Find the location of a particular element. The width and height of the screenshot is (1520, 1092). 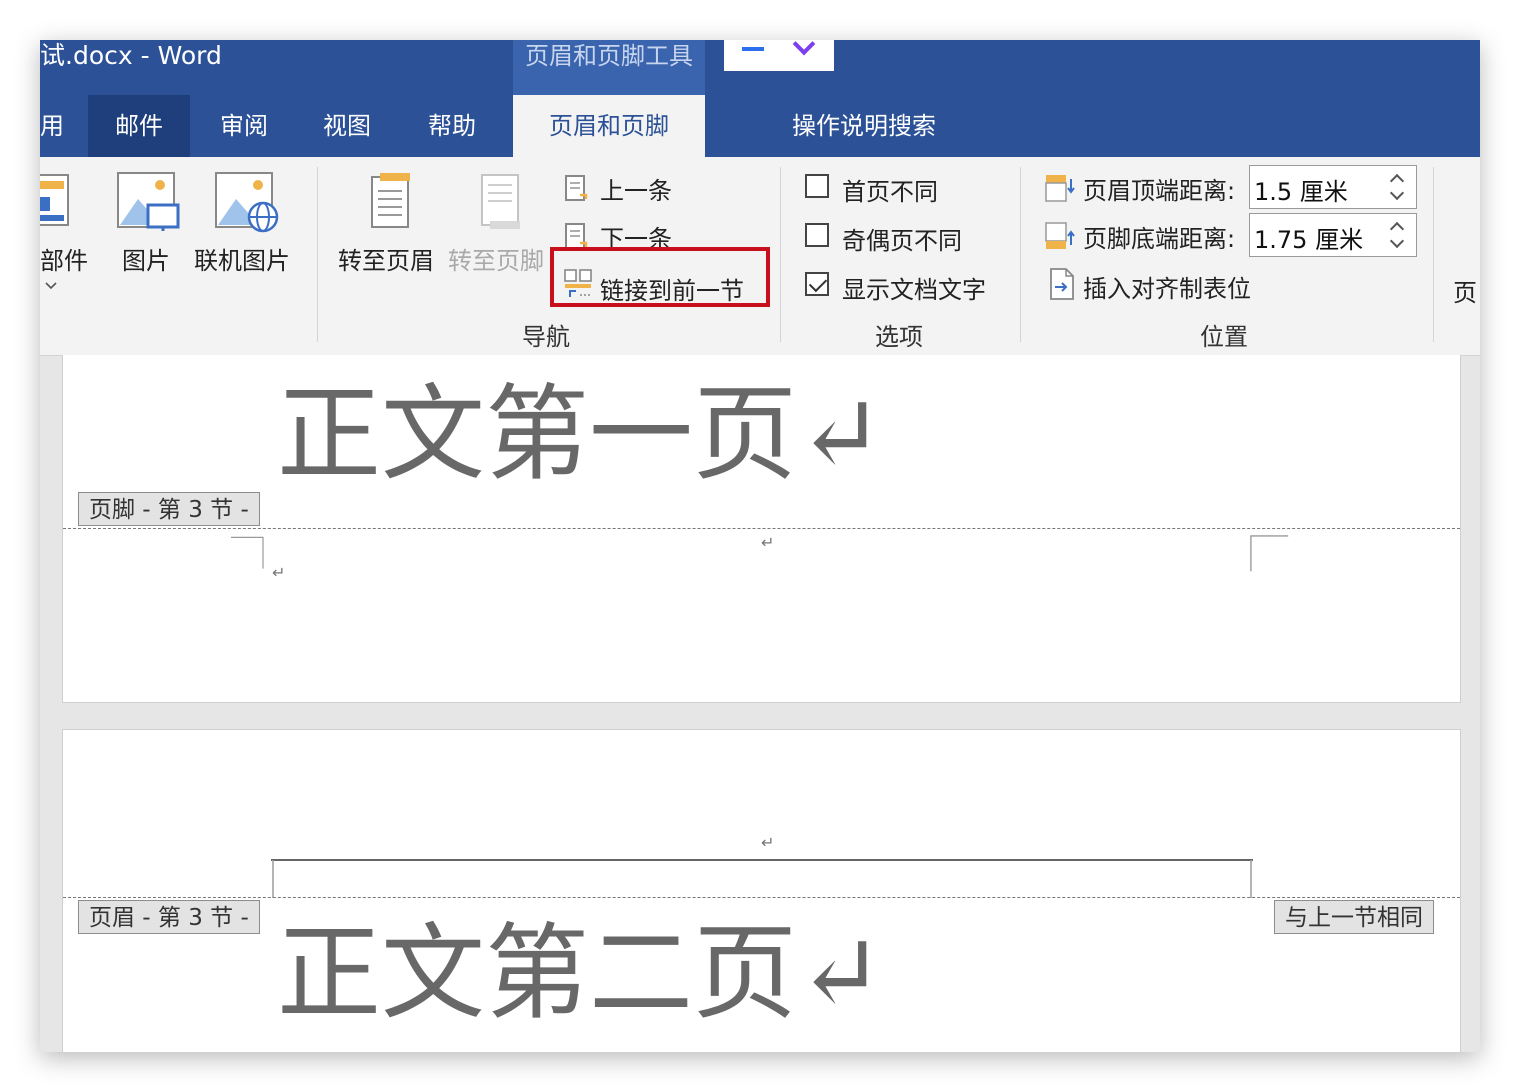

header-top-distance-spinner: 1.5 厘米 is located at coordinates (1333, 187).